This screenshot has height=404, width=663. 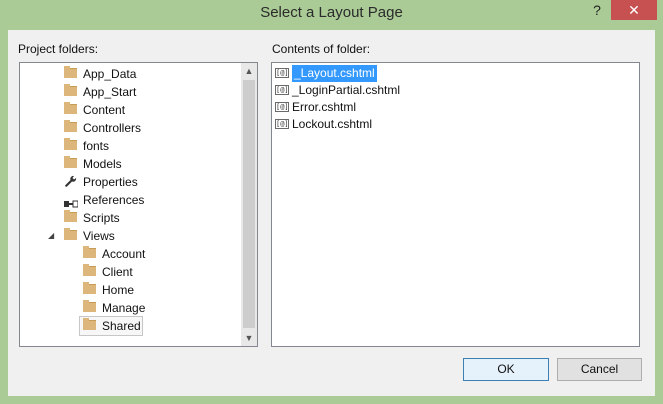 I want to click on tree-scrollbar: ▲ ▼, so click(x=249, y=204).